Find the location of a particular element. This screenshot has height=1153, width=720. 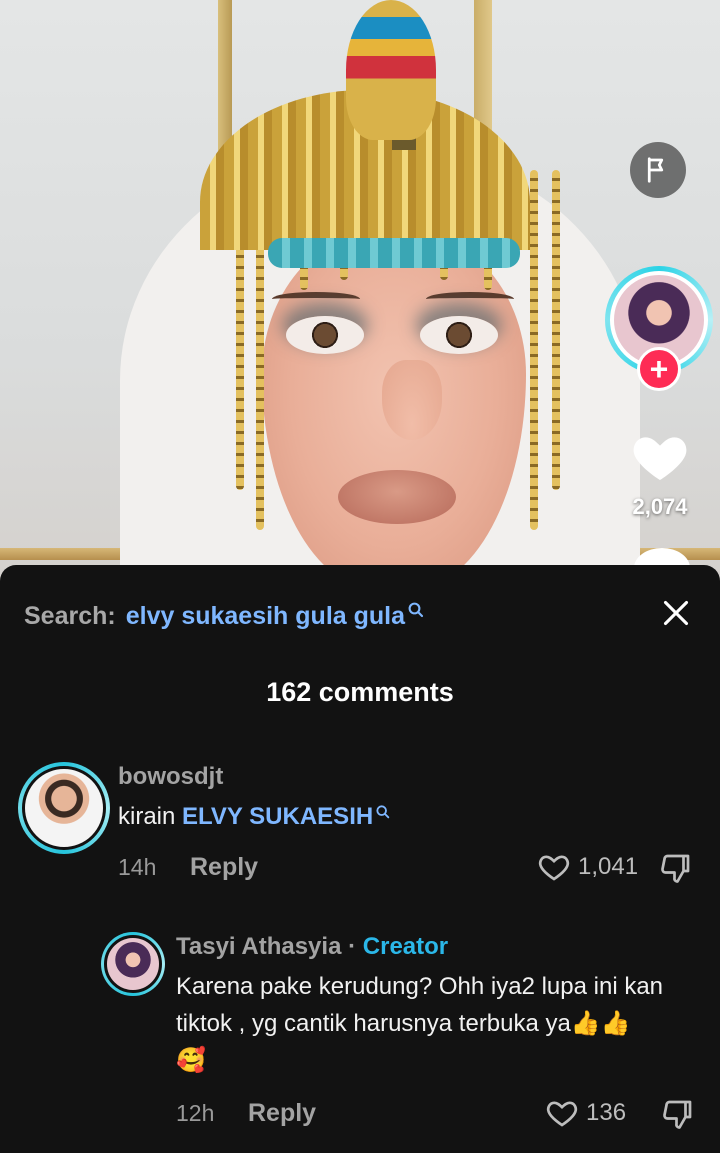

flag-icon is located at coordinates (655, 170).